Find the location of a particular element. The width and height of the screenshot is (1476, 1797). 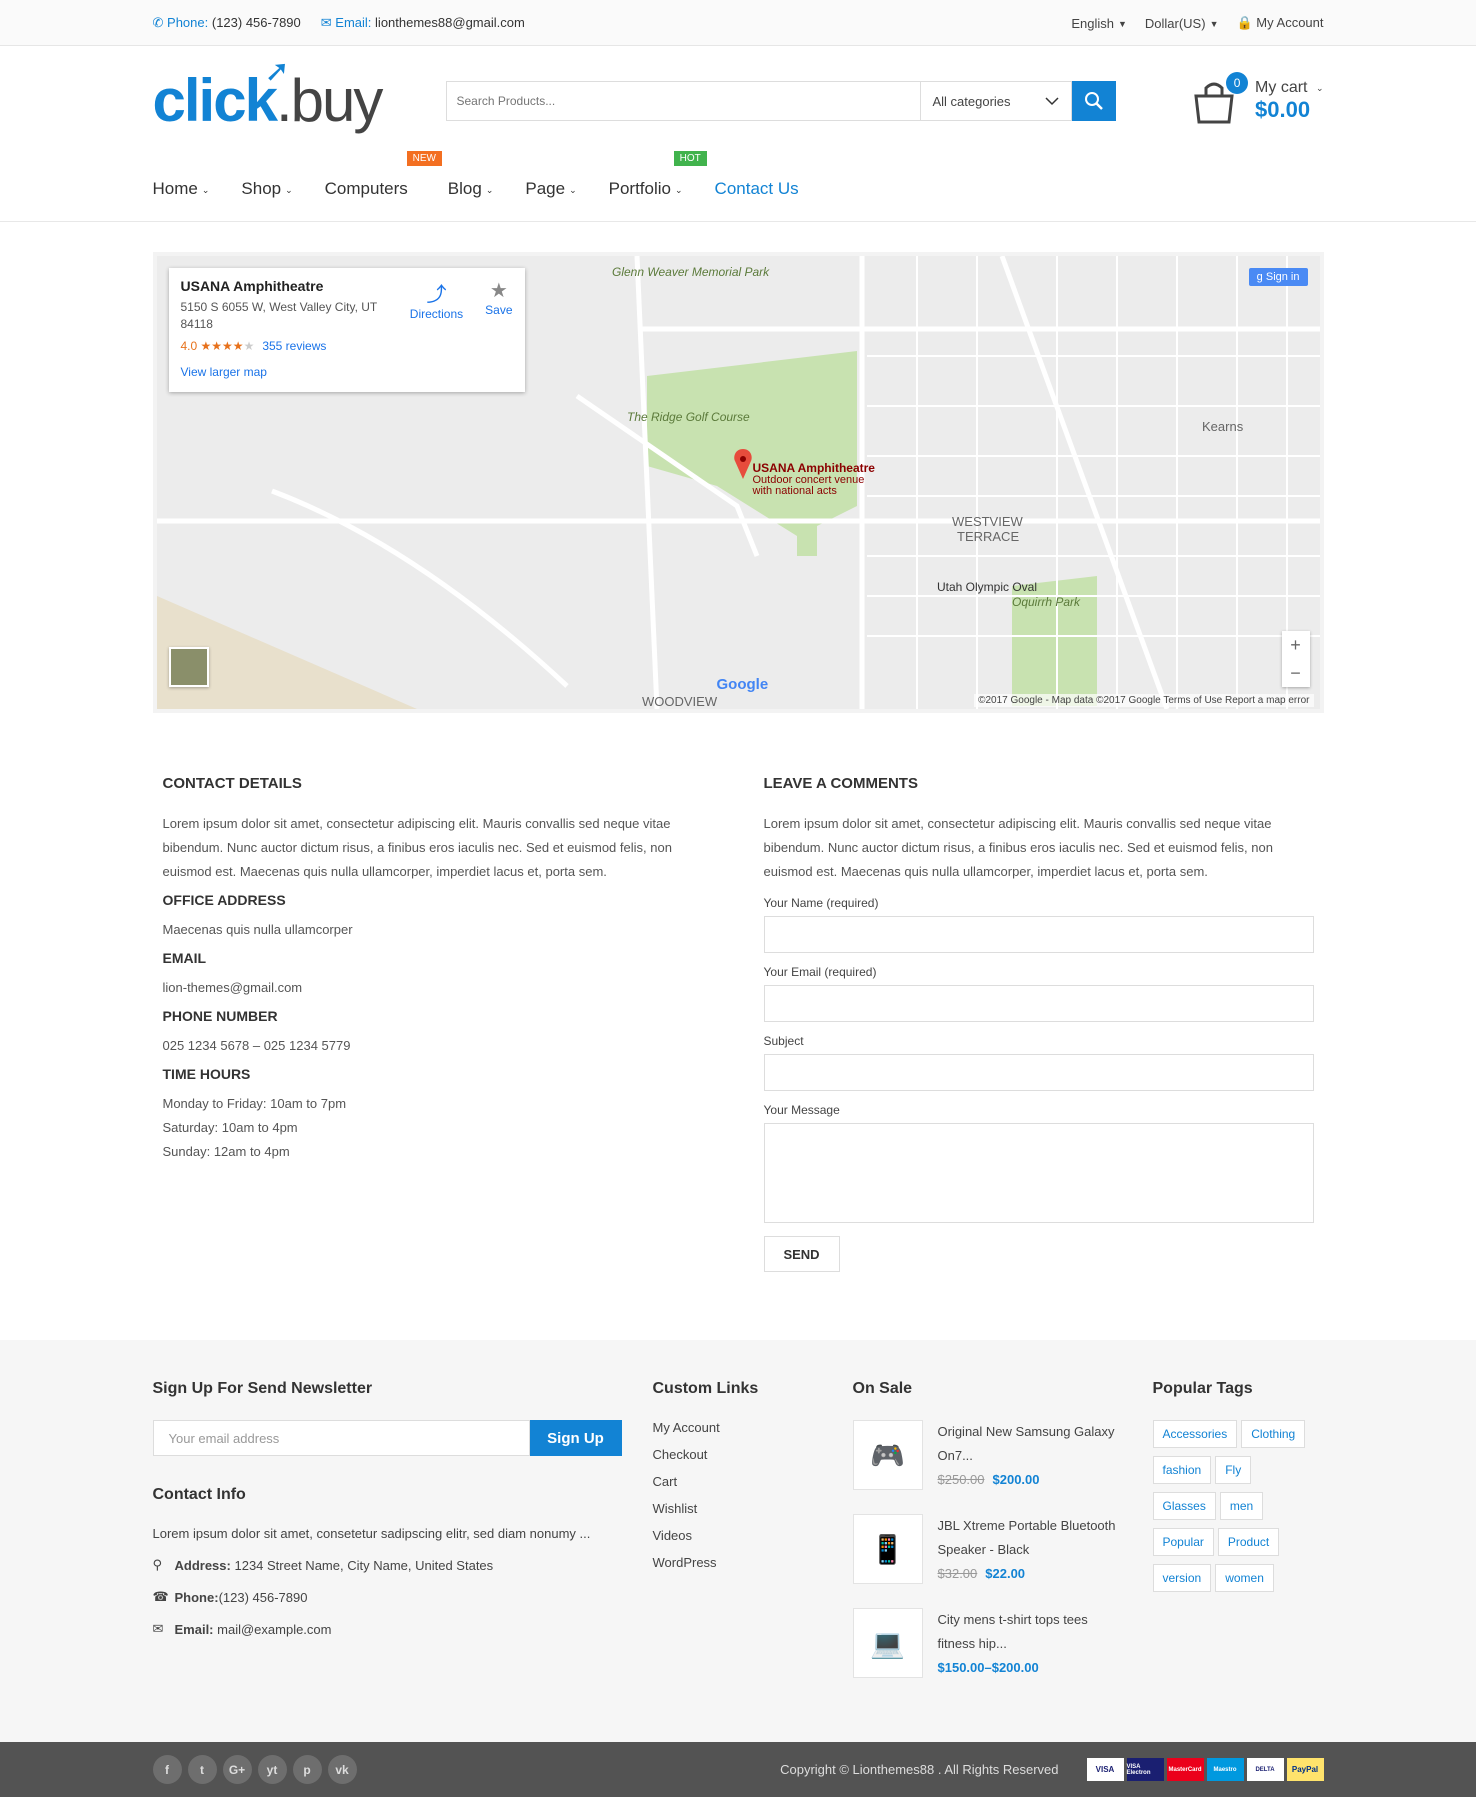

phone-icon: 📱 is located at coordinates (887, 1549).